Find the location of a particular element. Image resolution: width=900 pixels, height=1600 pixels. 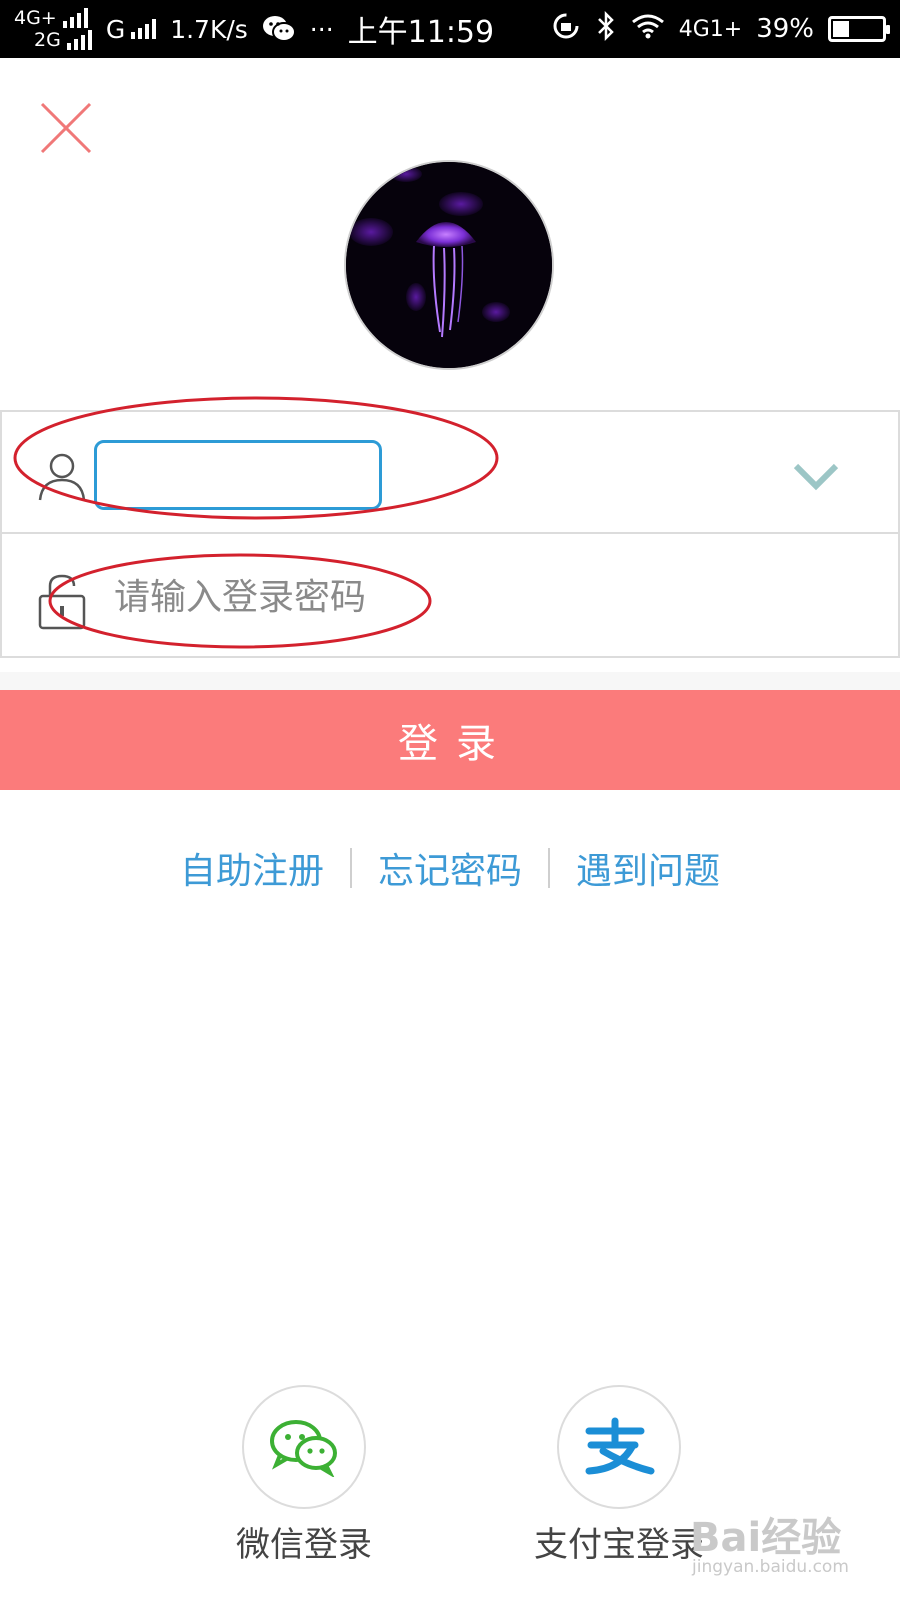

network-label-1: 4G+ is located at coordinates (35, 18).